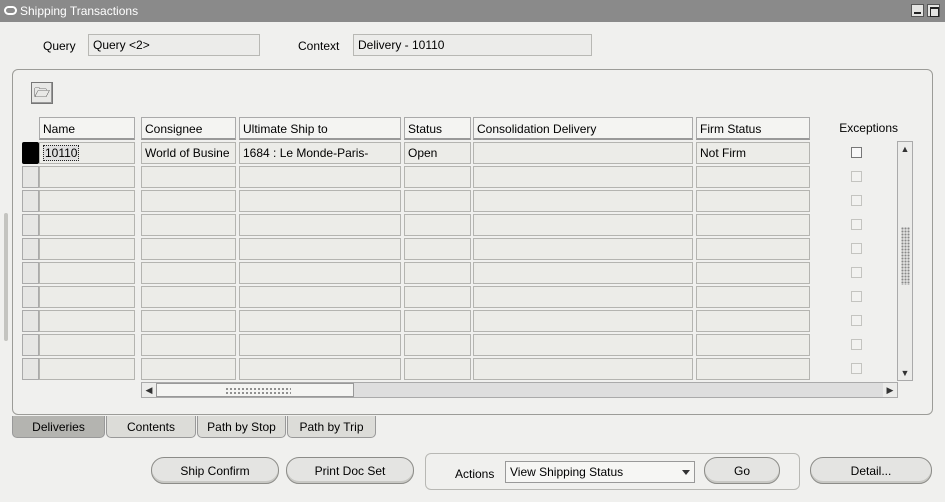 The image size is (945, 502). Describe the element at coordinates (87, 128) in the screenshot. I see `column-header-name: Name` at that location.